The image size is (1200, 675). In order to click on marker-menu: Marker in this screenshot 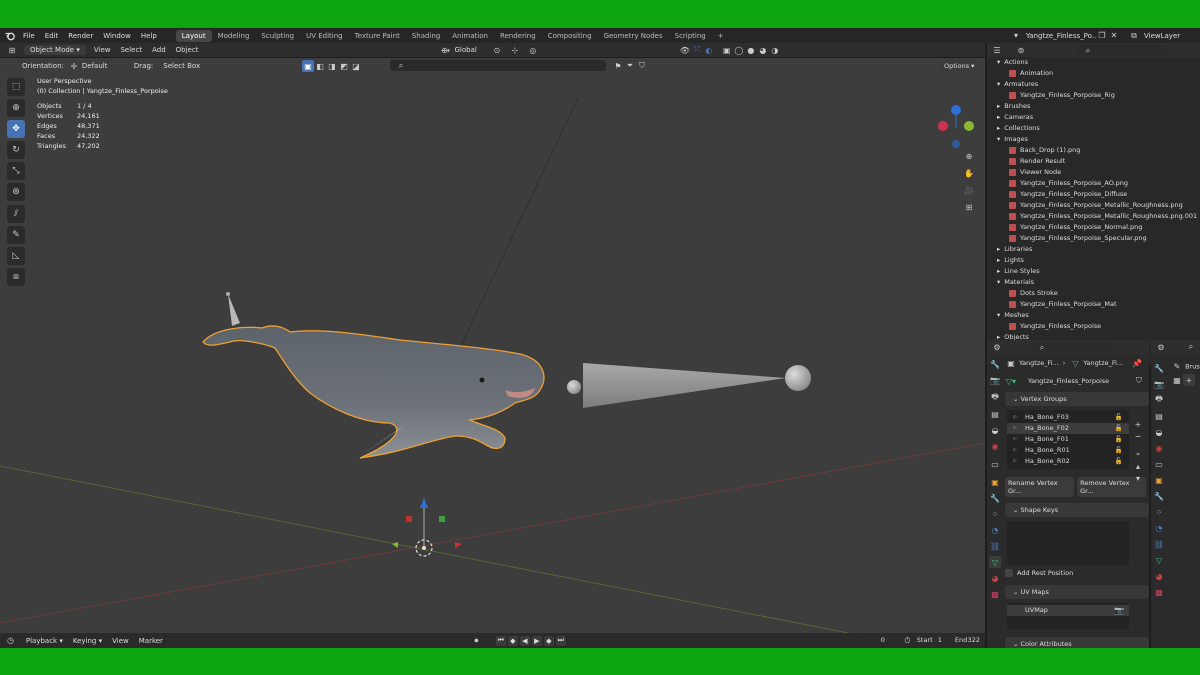, I will do `click(151, 641)`.